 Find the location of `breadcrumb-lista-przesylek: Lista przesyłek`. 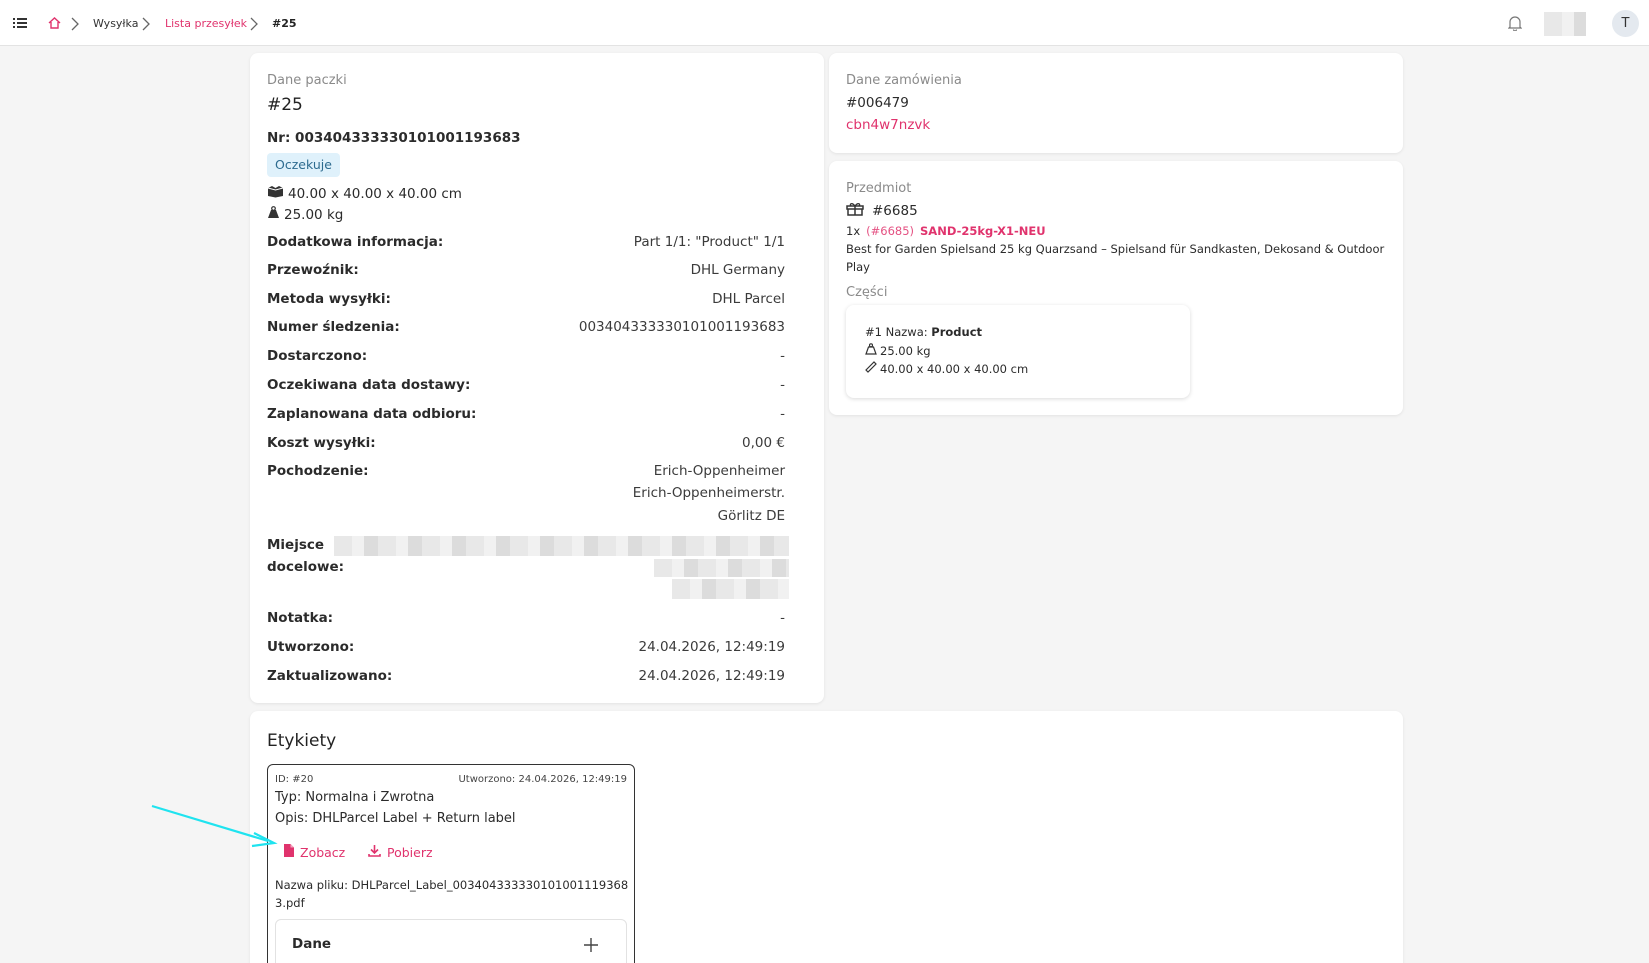

breadcrumb-lista-przesylek: Lista przesyłek is located at coordinates (206, 23).